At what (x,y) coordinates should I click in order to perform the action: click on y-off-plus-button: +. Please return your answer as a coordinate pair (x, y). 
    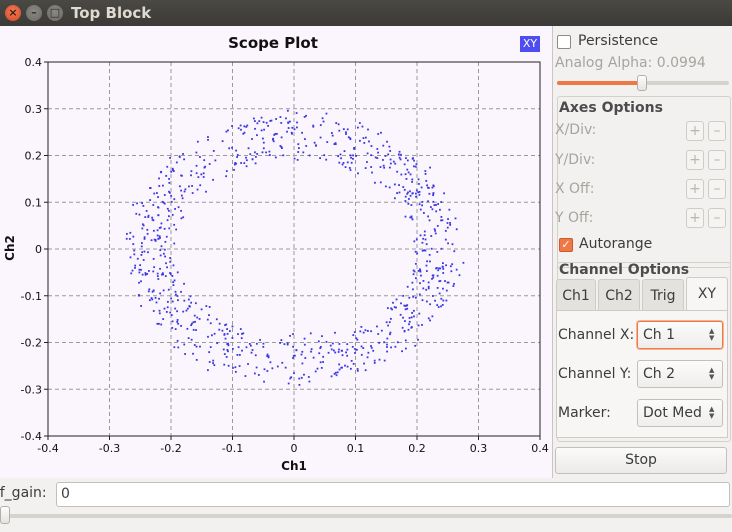
    Looking at the image, I should click on (695, 218).